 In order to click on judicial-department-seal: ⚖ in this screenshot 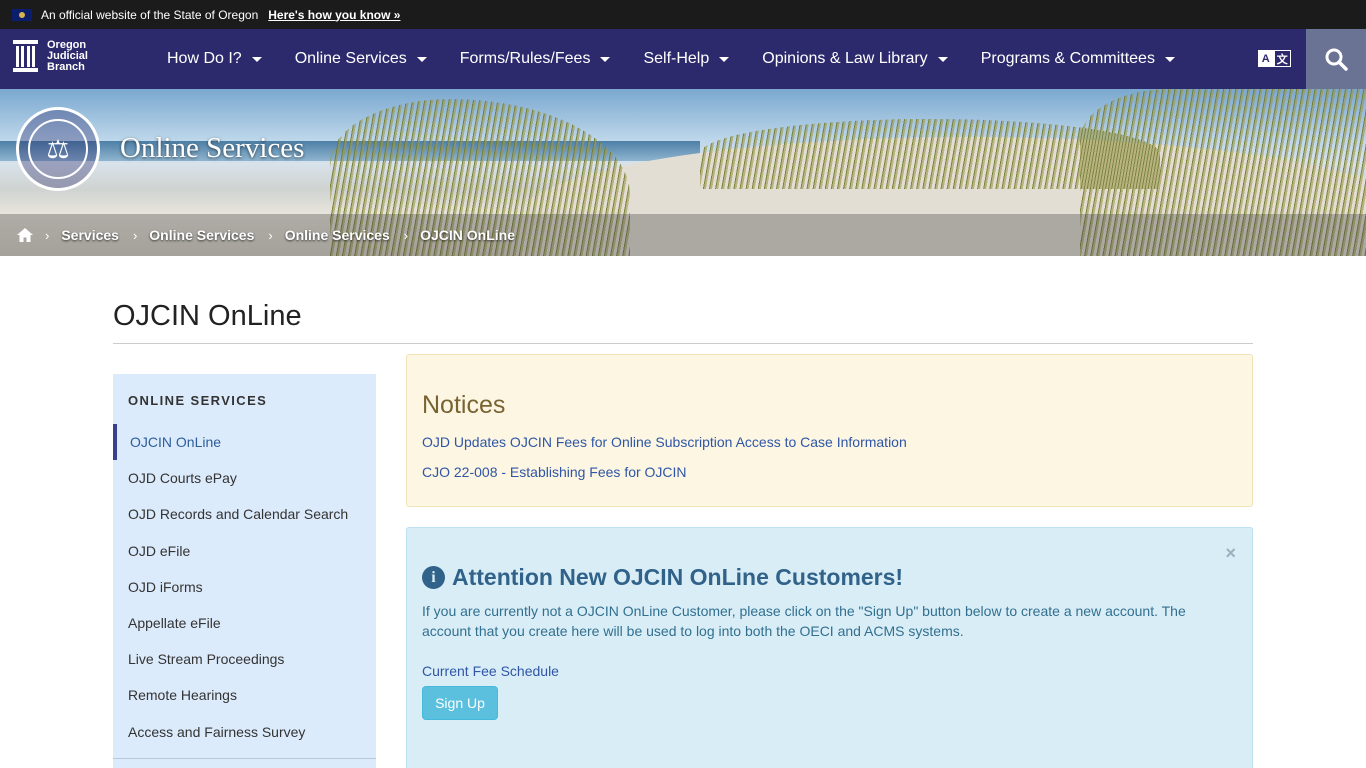, I will do `click(58, 149)`.